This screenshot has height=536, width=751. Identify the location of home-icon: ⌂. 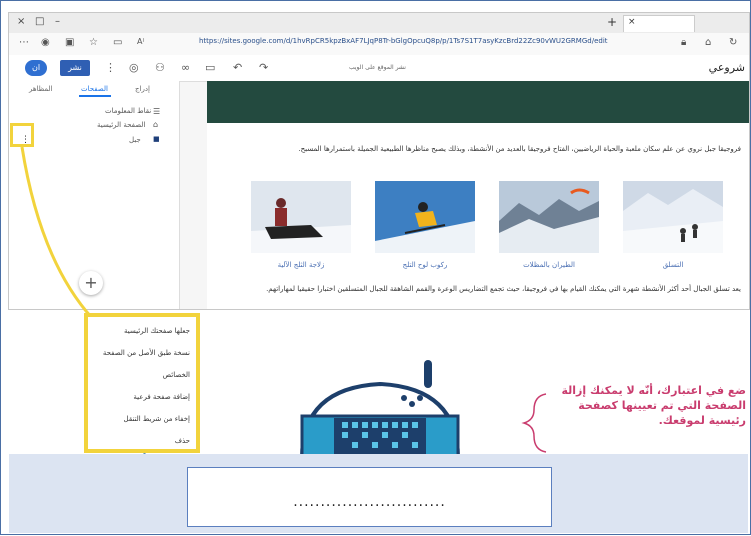
(708, 42).